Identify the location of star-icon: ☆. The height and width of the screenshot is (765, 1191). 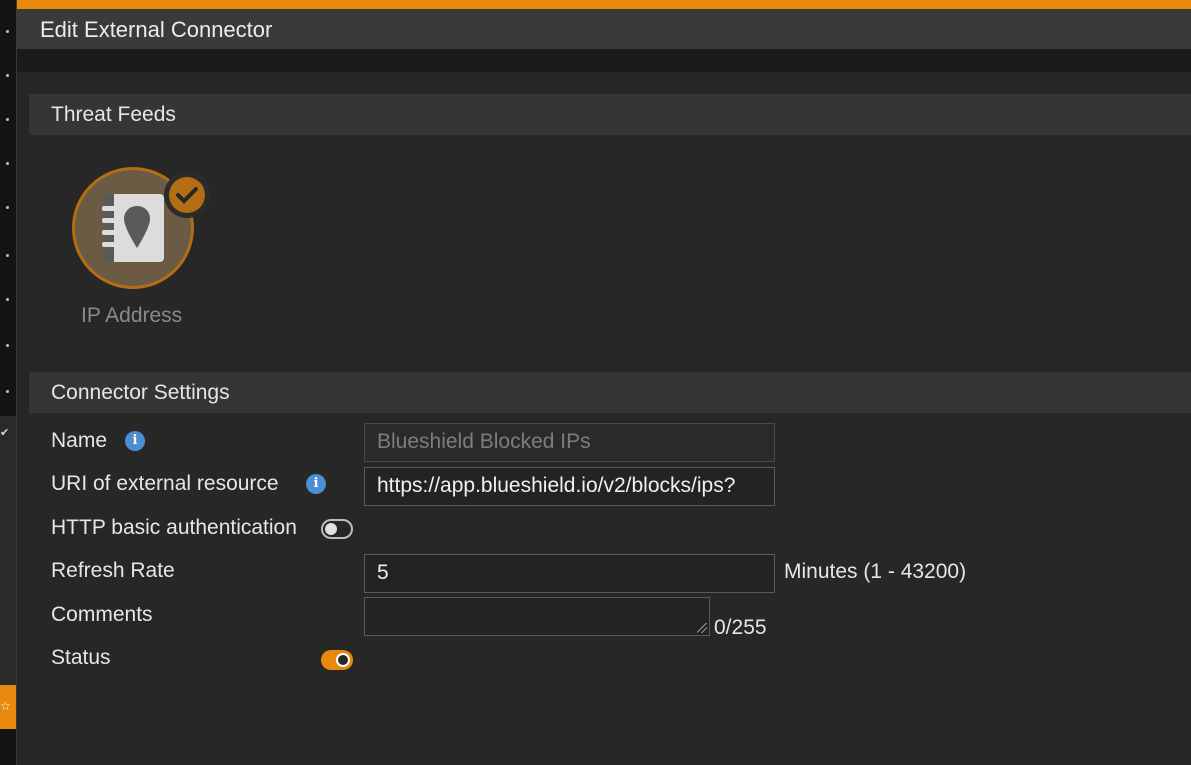
(5, 706).